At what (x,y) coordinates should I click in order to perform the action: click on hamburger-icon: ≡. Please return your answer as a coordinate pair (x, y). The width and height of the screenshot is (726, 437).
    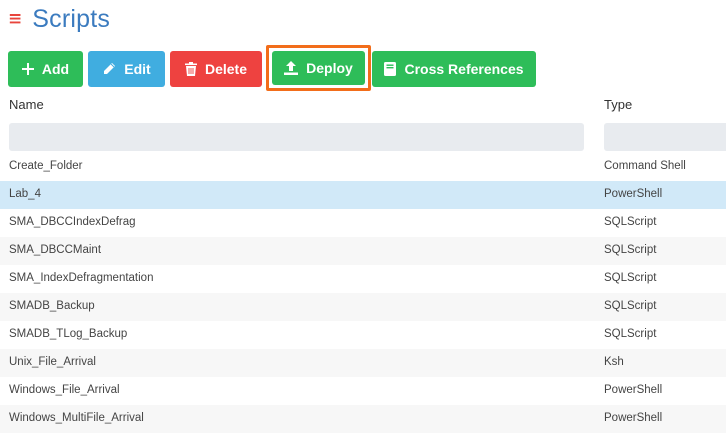
    Looking at the image, I should click on (15, 19).